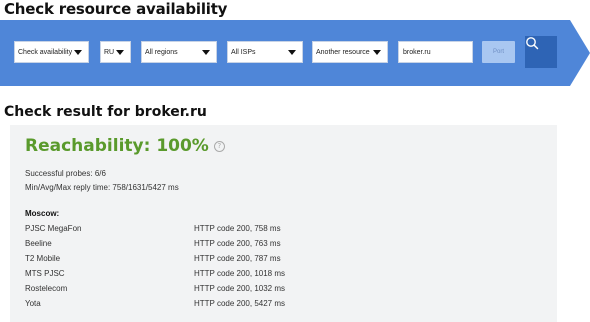  I want to click on isp-select: All ISPs, so click(265, 52).